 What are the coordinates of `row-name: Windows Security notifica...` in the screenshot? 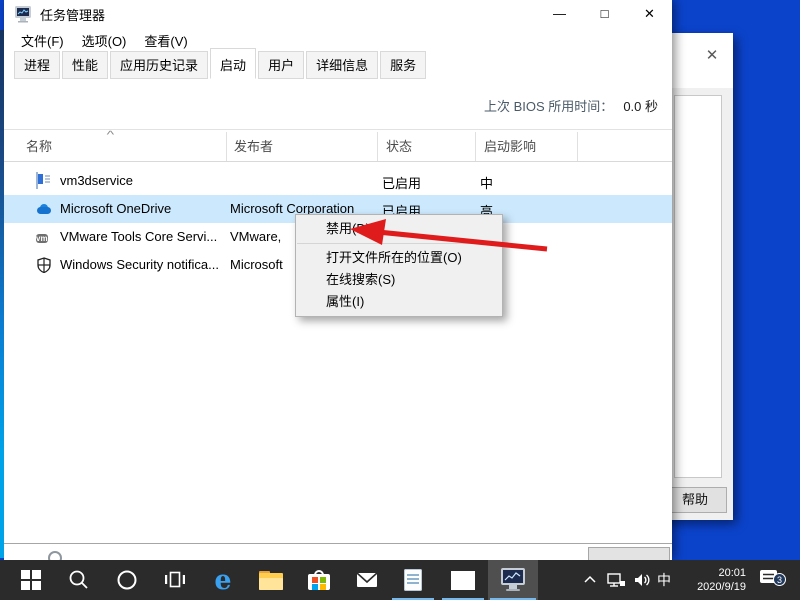 It's located at (139, 264).